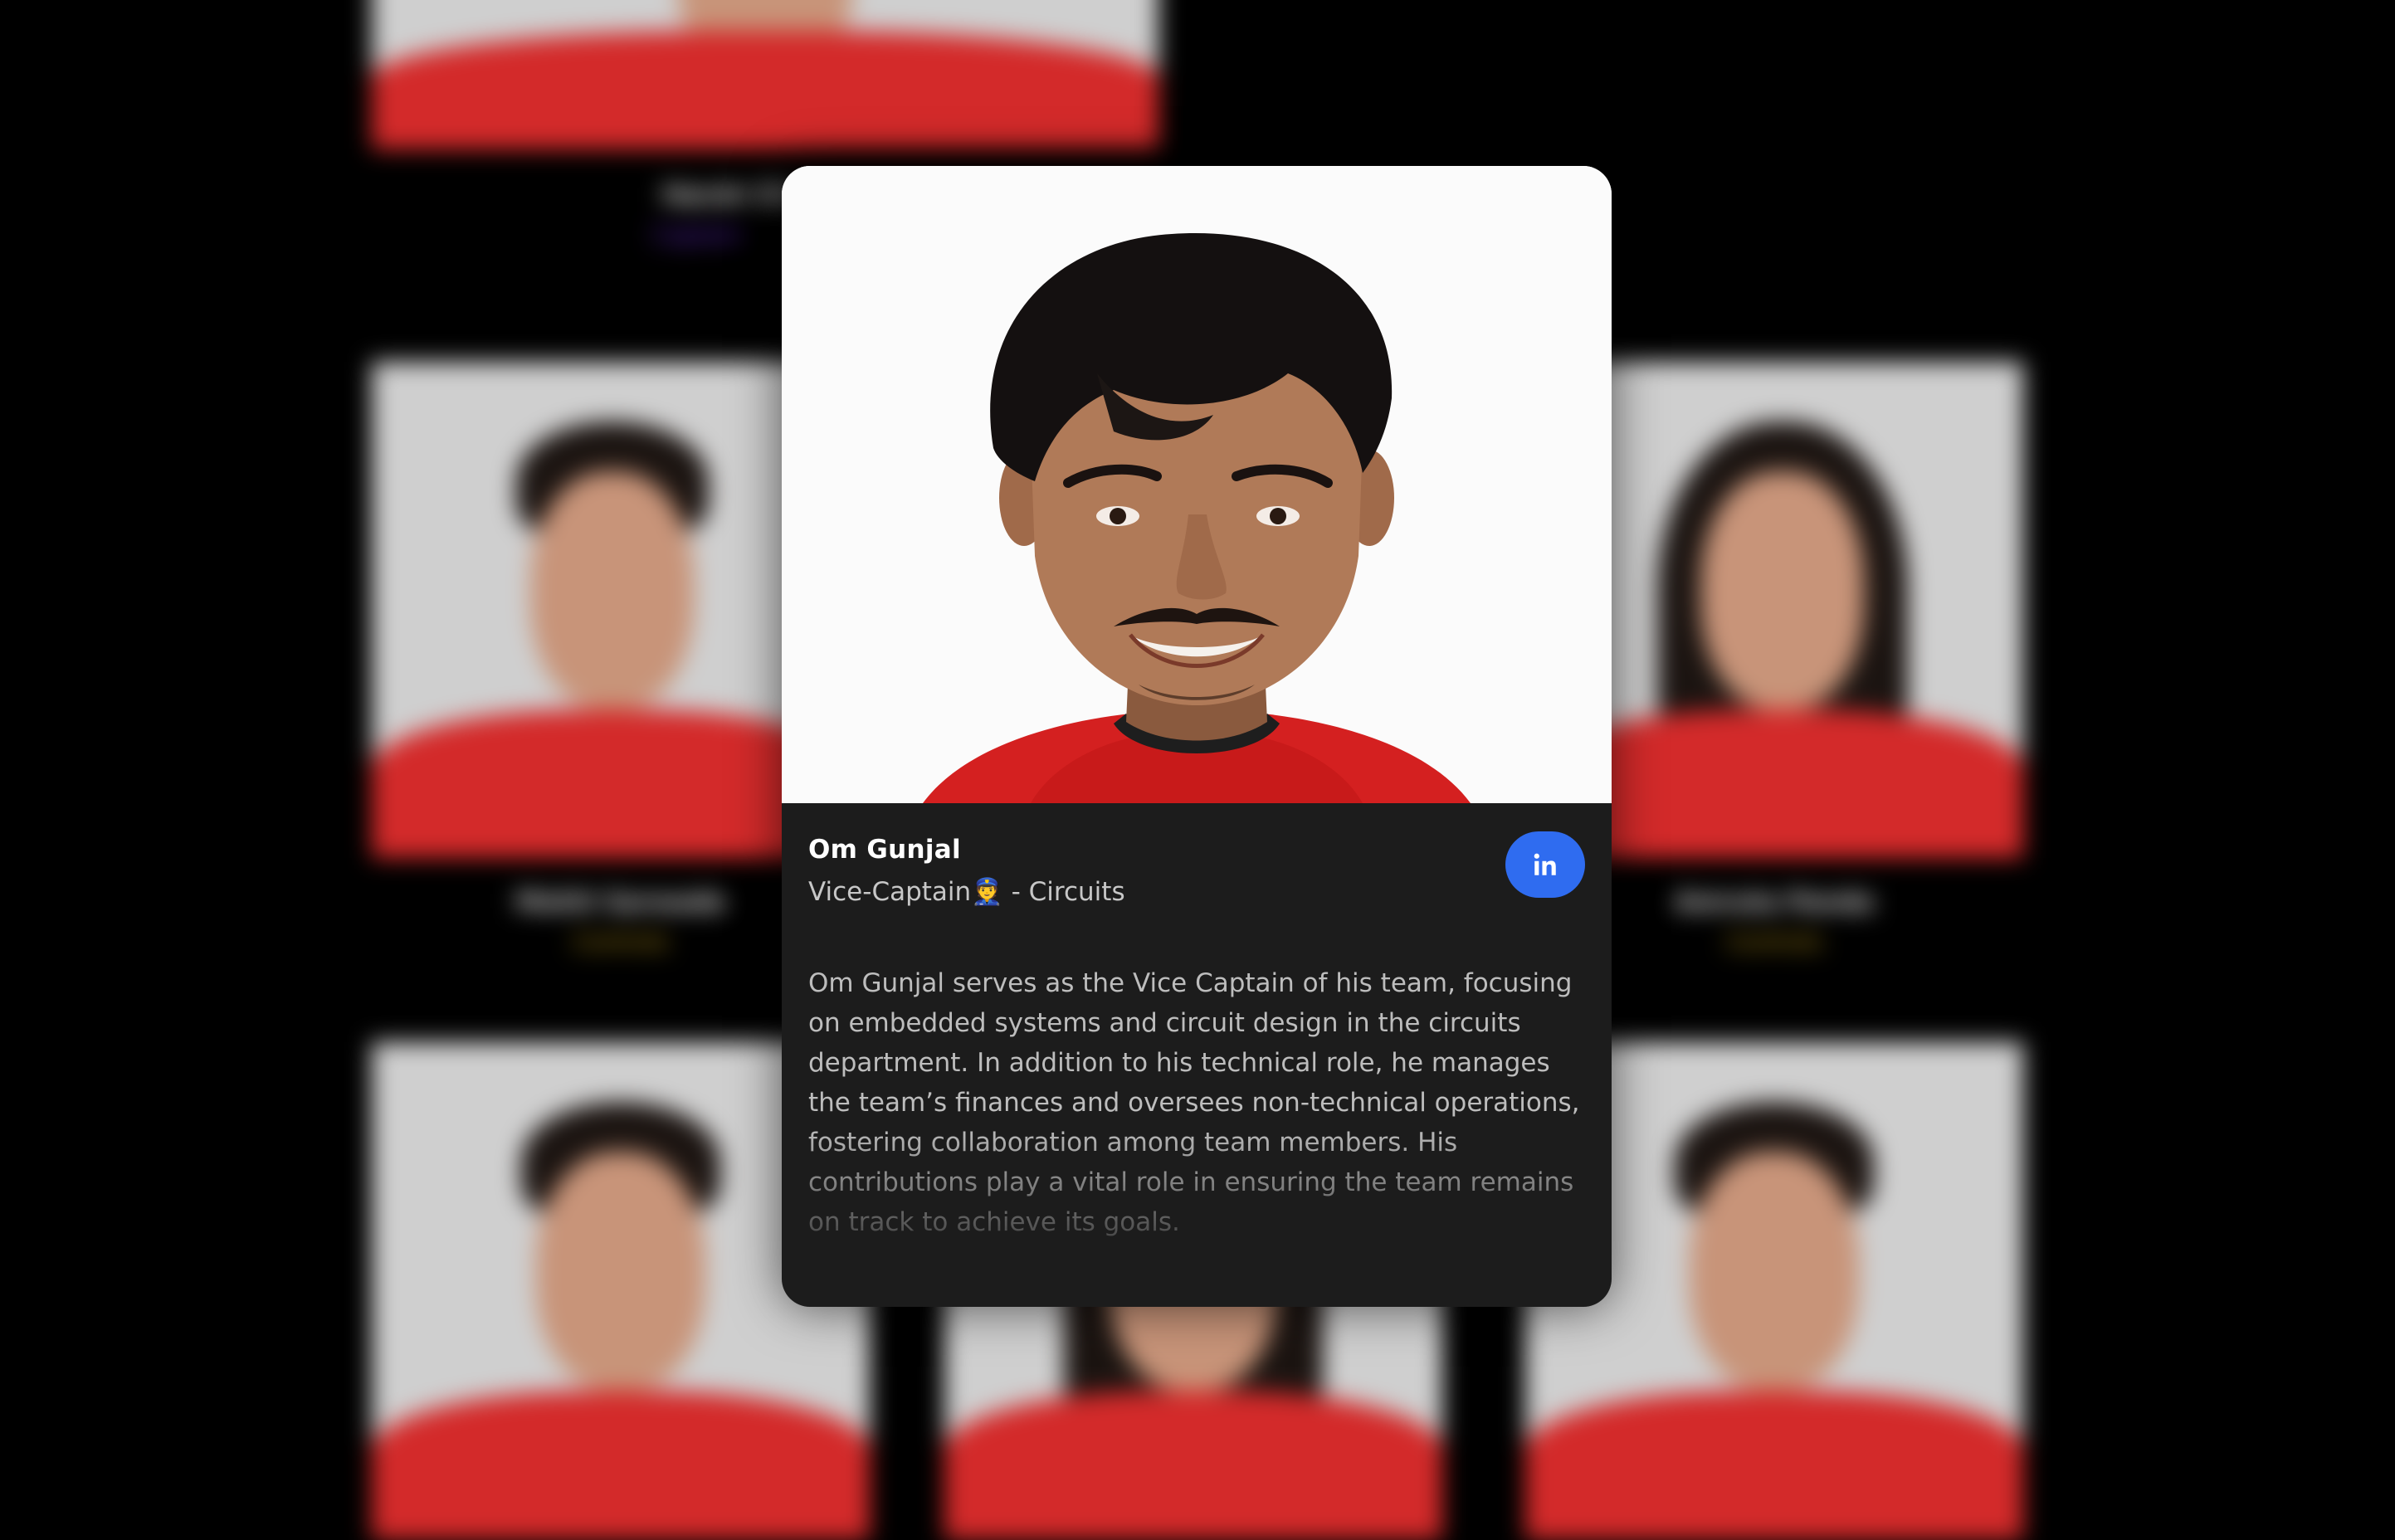 This screenshot has width=2395, height=1540. I want to click on member-photo, so click(1197, 485).